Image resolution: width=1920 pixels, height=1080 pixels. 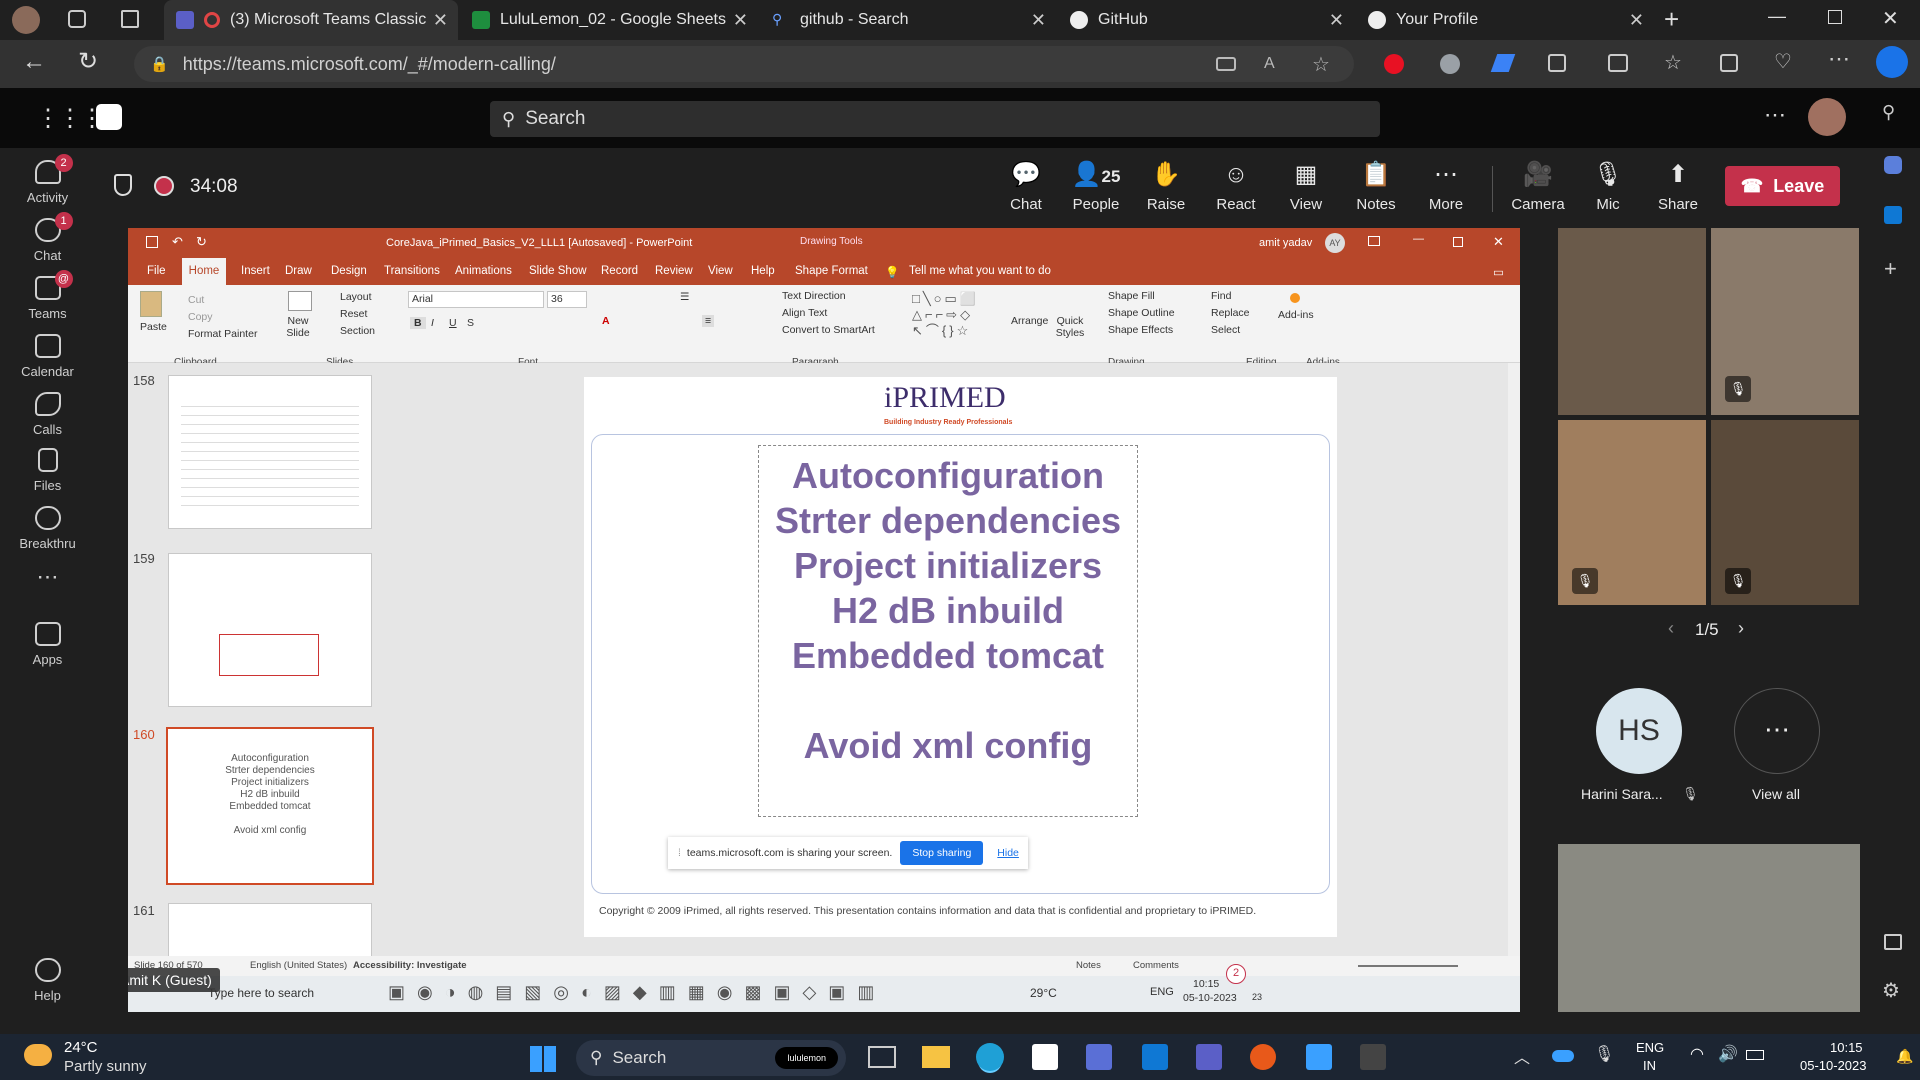 I want to click on paste-label: Paste, so click(x=153, y=327).